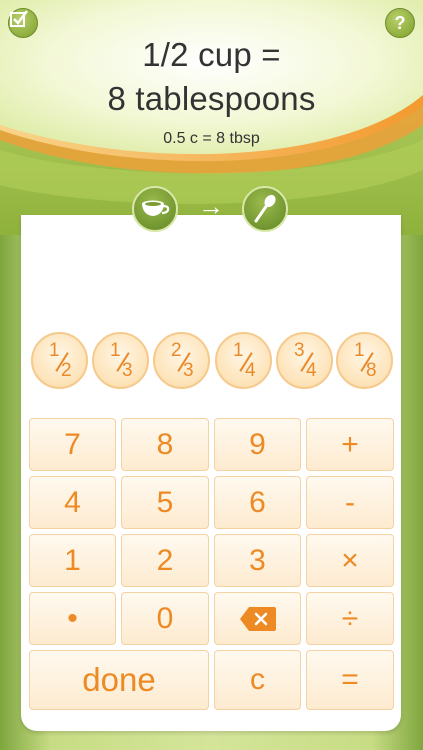 The image size is (423, 750). I want to click on to-unit-button, so click(265, 209).